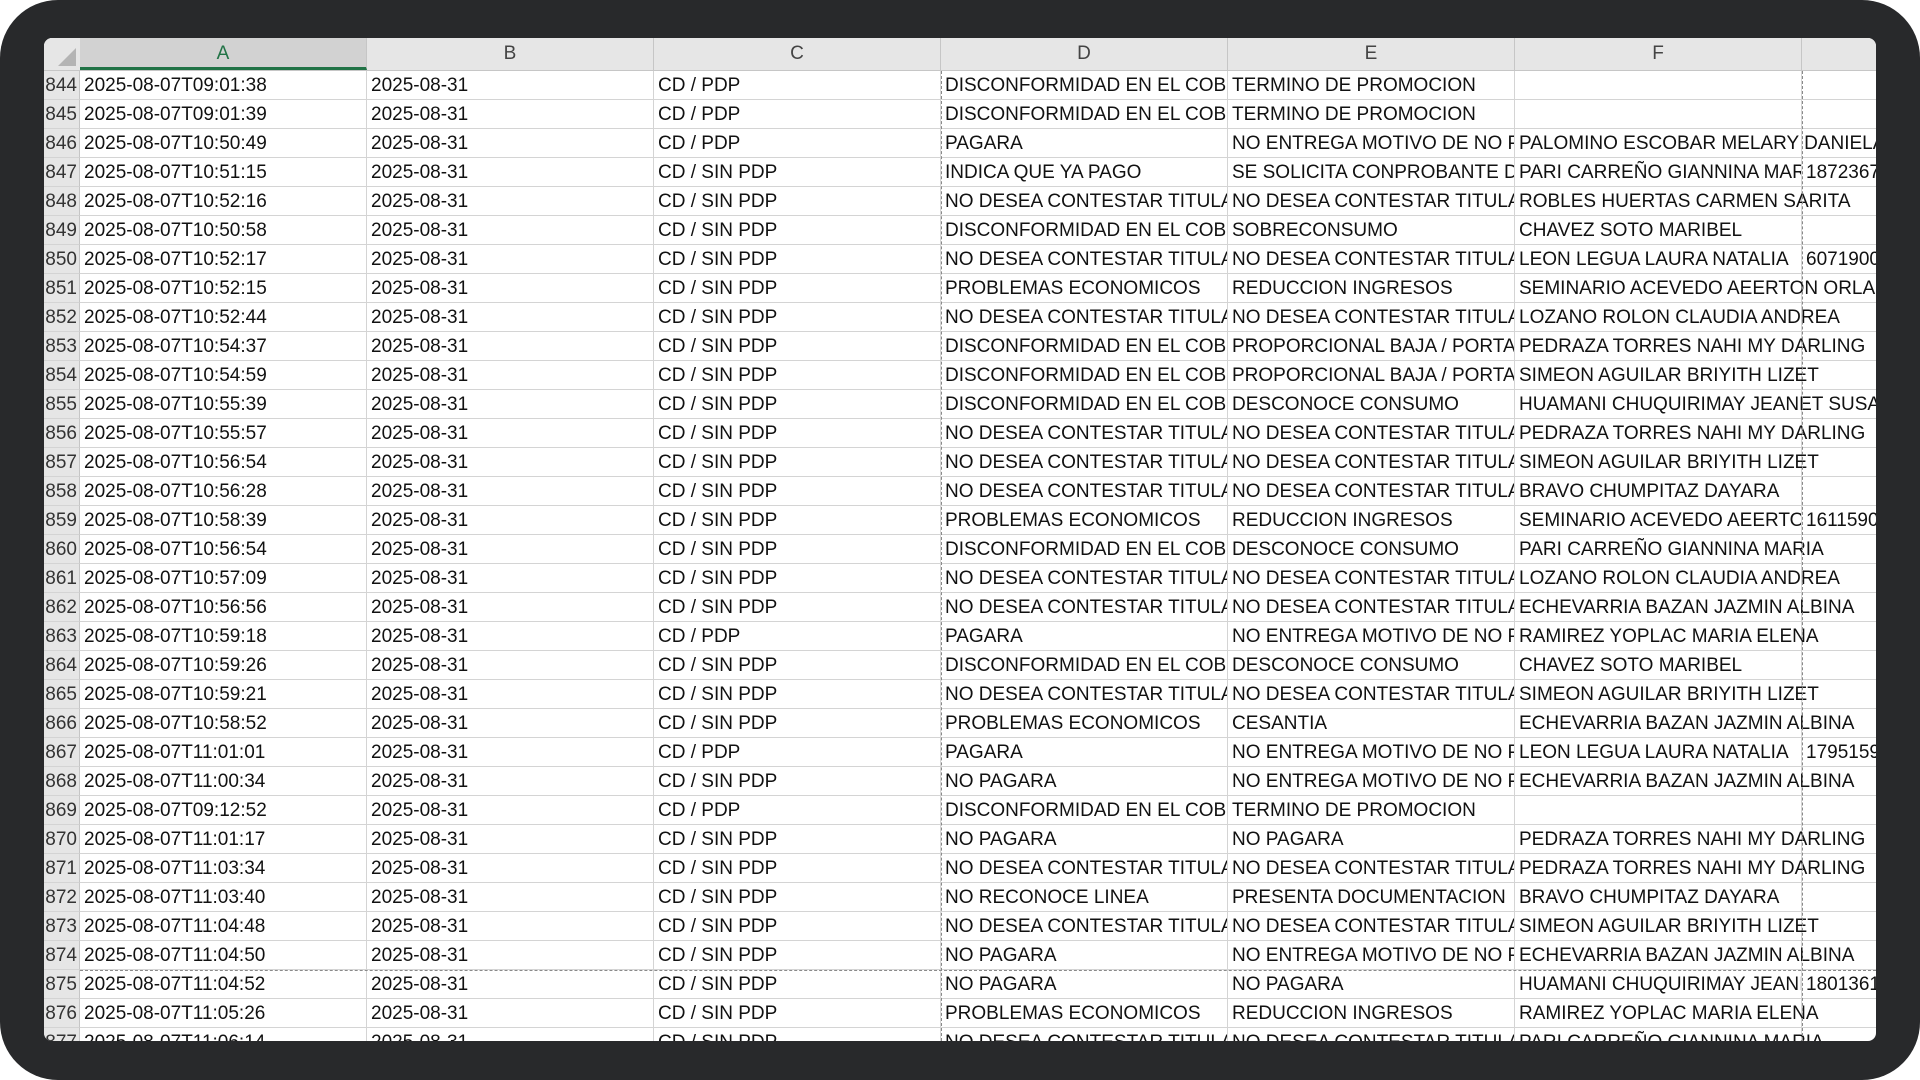 The image size is (1920, 1080). Describe the element at coordinates (223, 288) in the screenshot. I see `cell-a: 2025-08-07T10:52:15` at that location.